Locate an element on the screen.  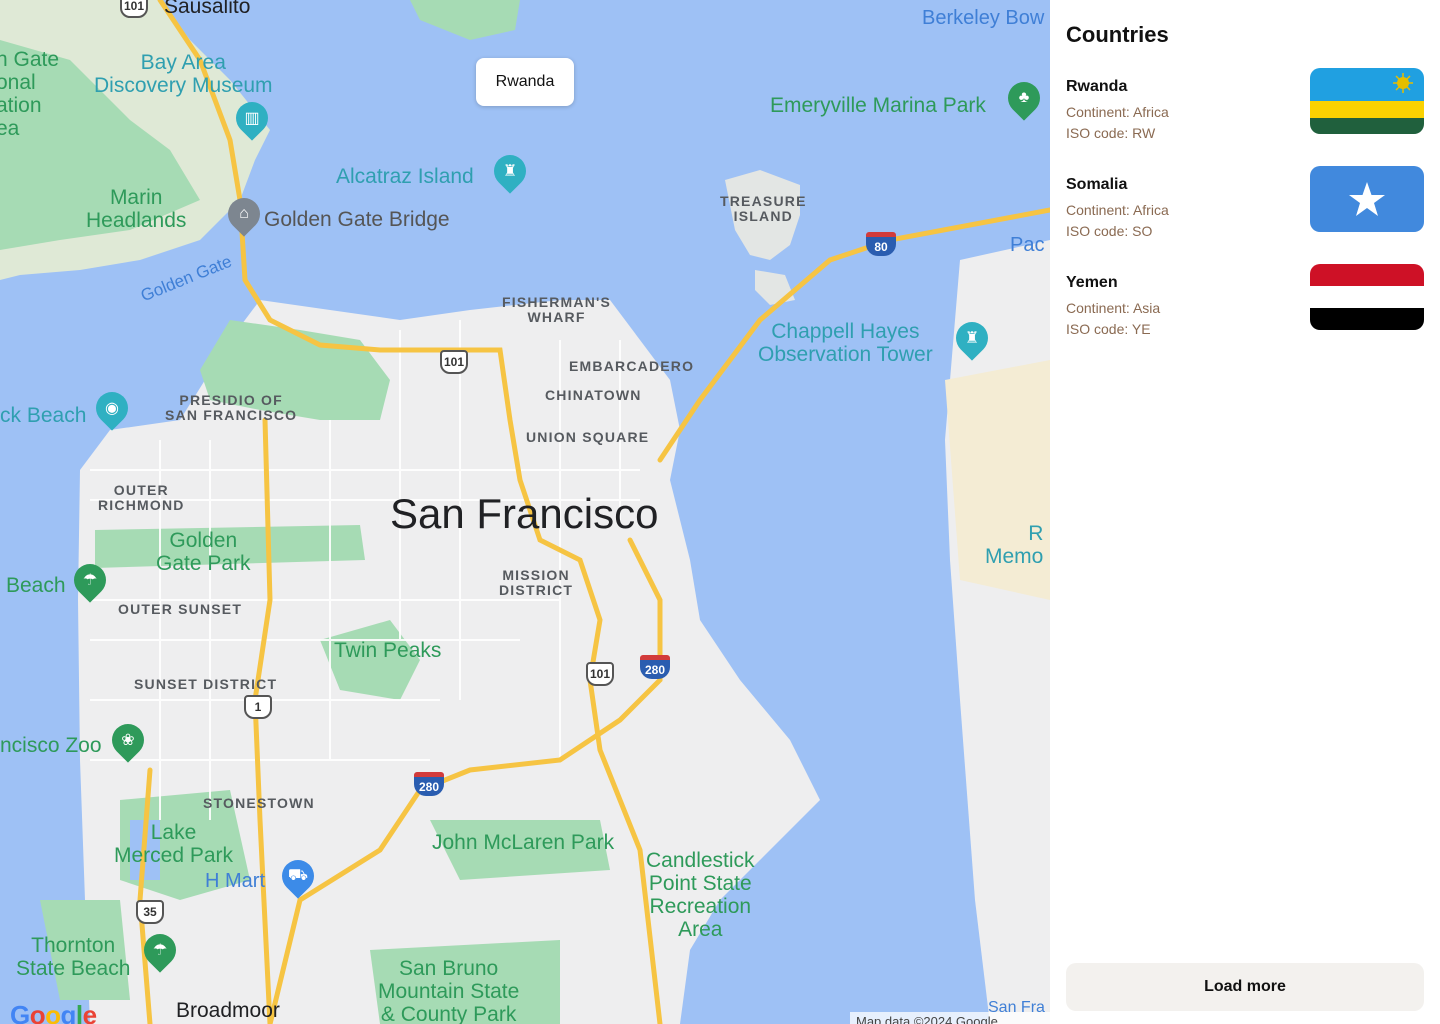
country-continent: Continent: Asia is located at coordinates (1113, 308).